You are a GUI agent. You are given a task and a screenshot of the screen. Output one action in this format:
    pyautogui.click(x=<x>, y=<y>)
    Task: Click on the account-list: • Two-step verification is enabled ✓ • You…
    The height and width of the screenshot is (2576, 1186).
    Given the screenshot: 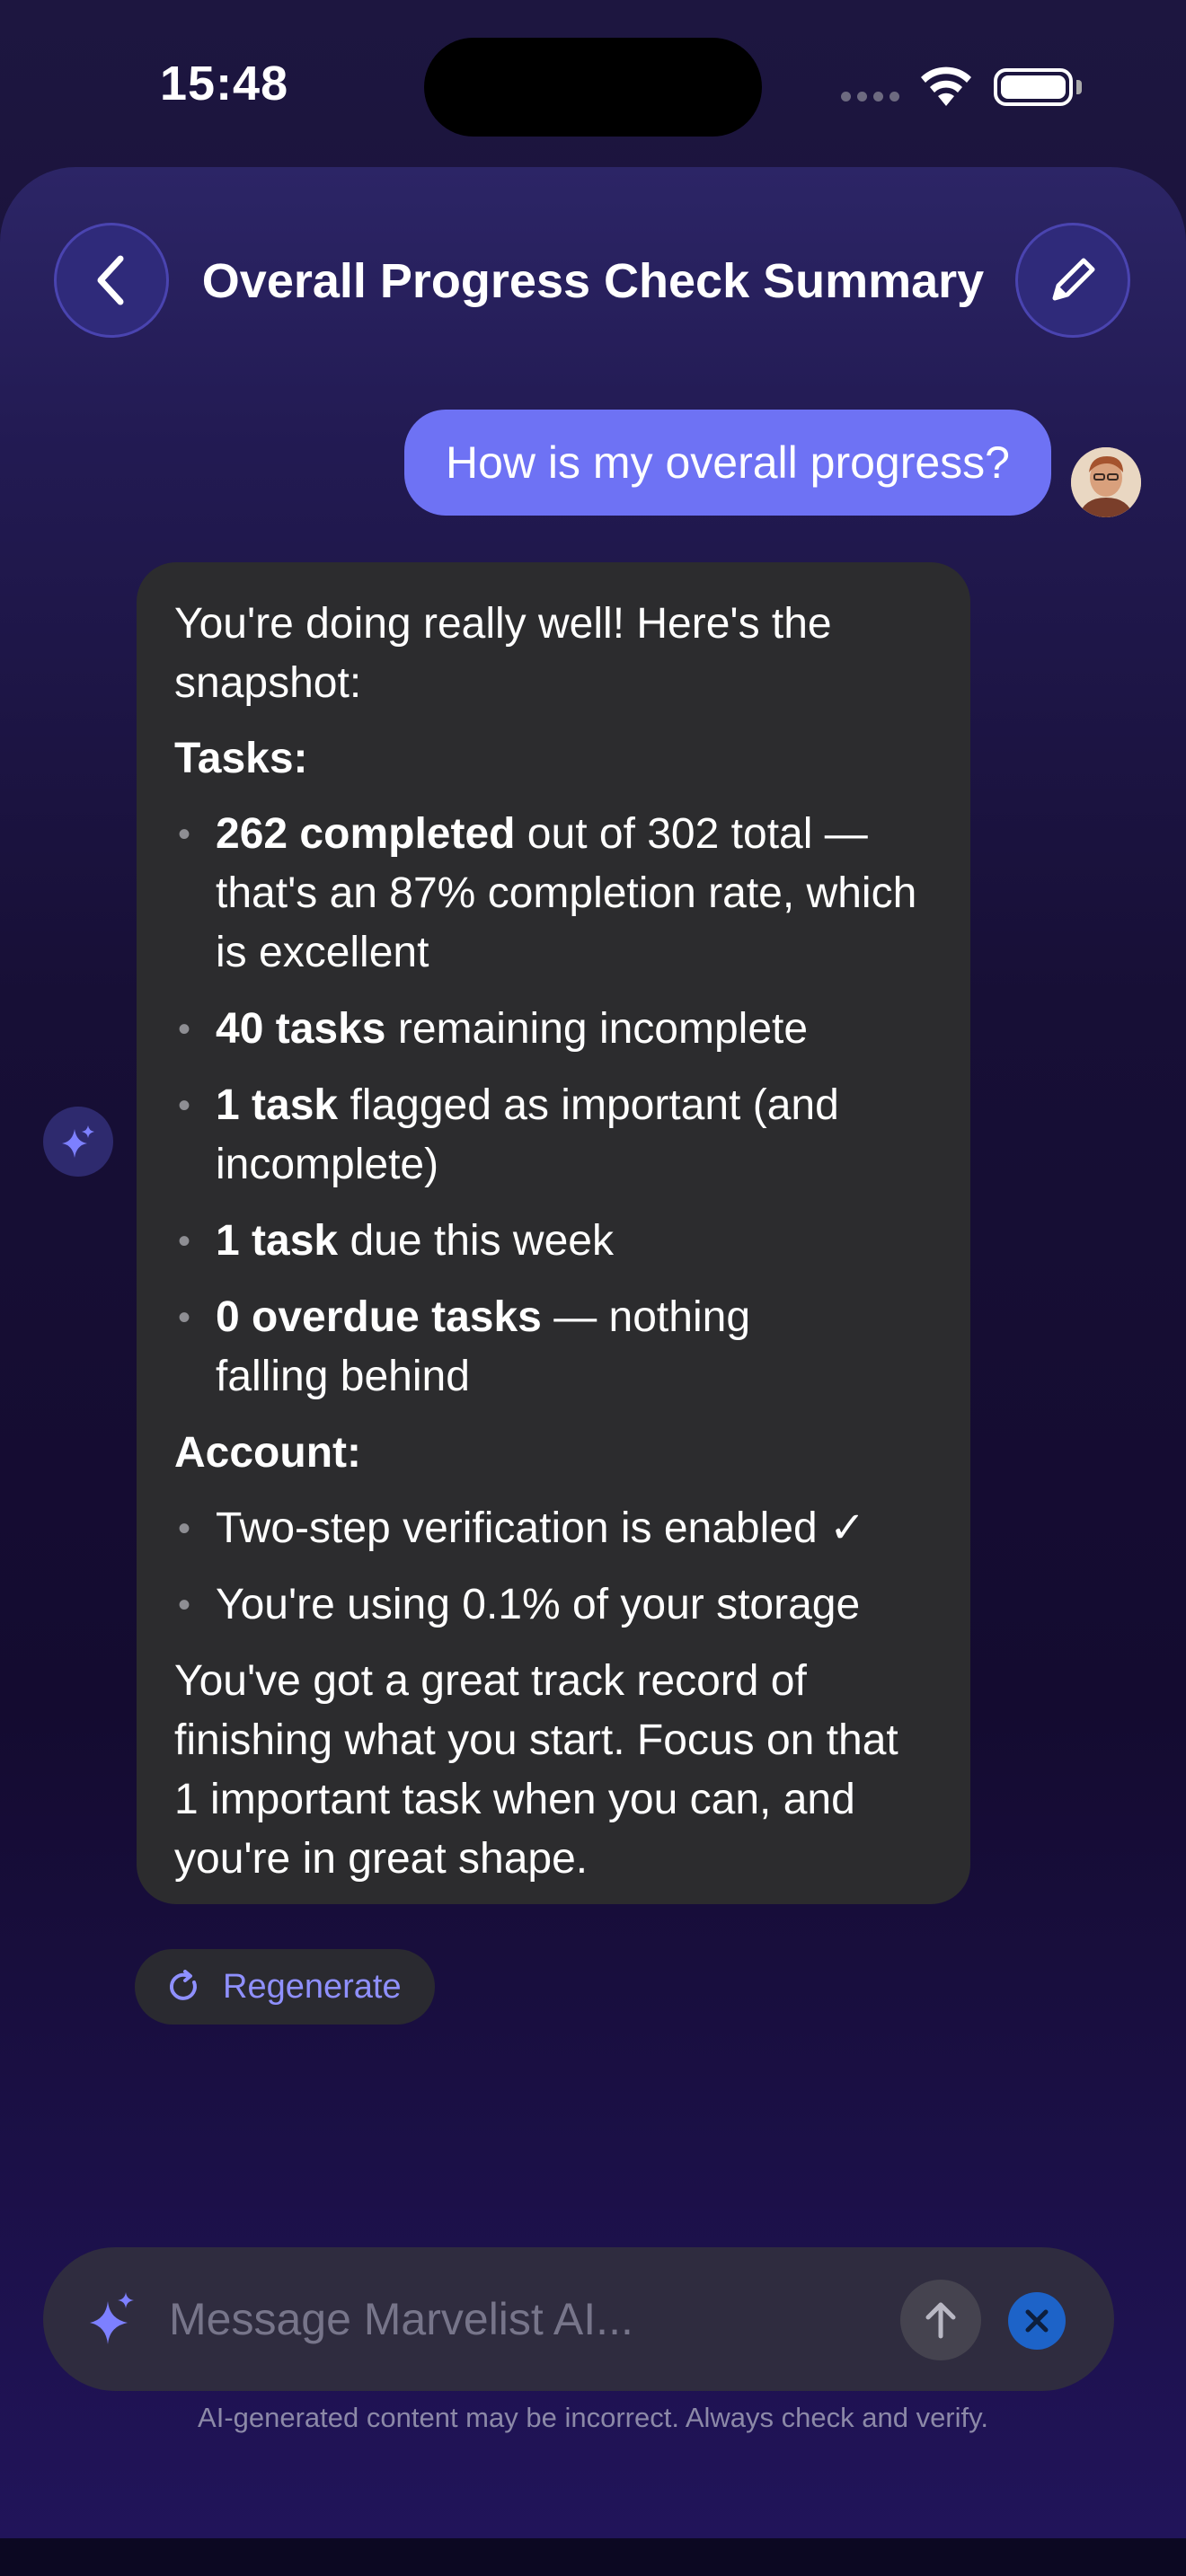 What is the action you would take?
    pyautogui.click(x=552, y=1567)
    